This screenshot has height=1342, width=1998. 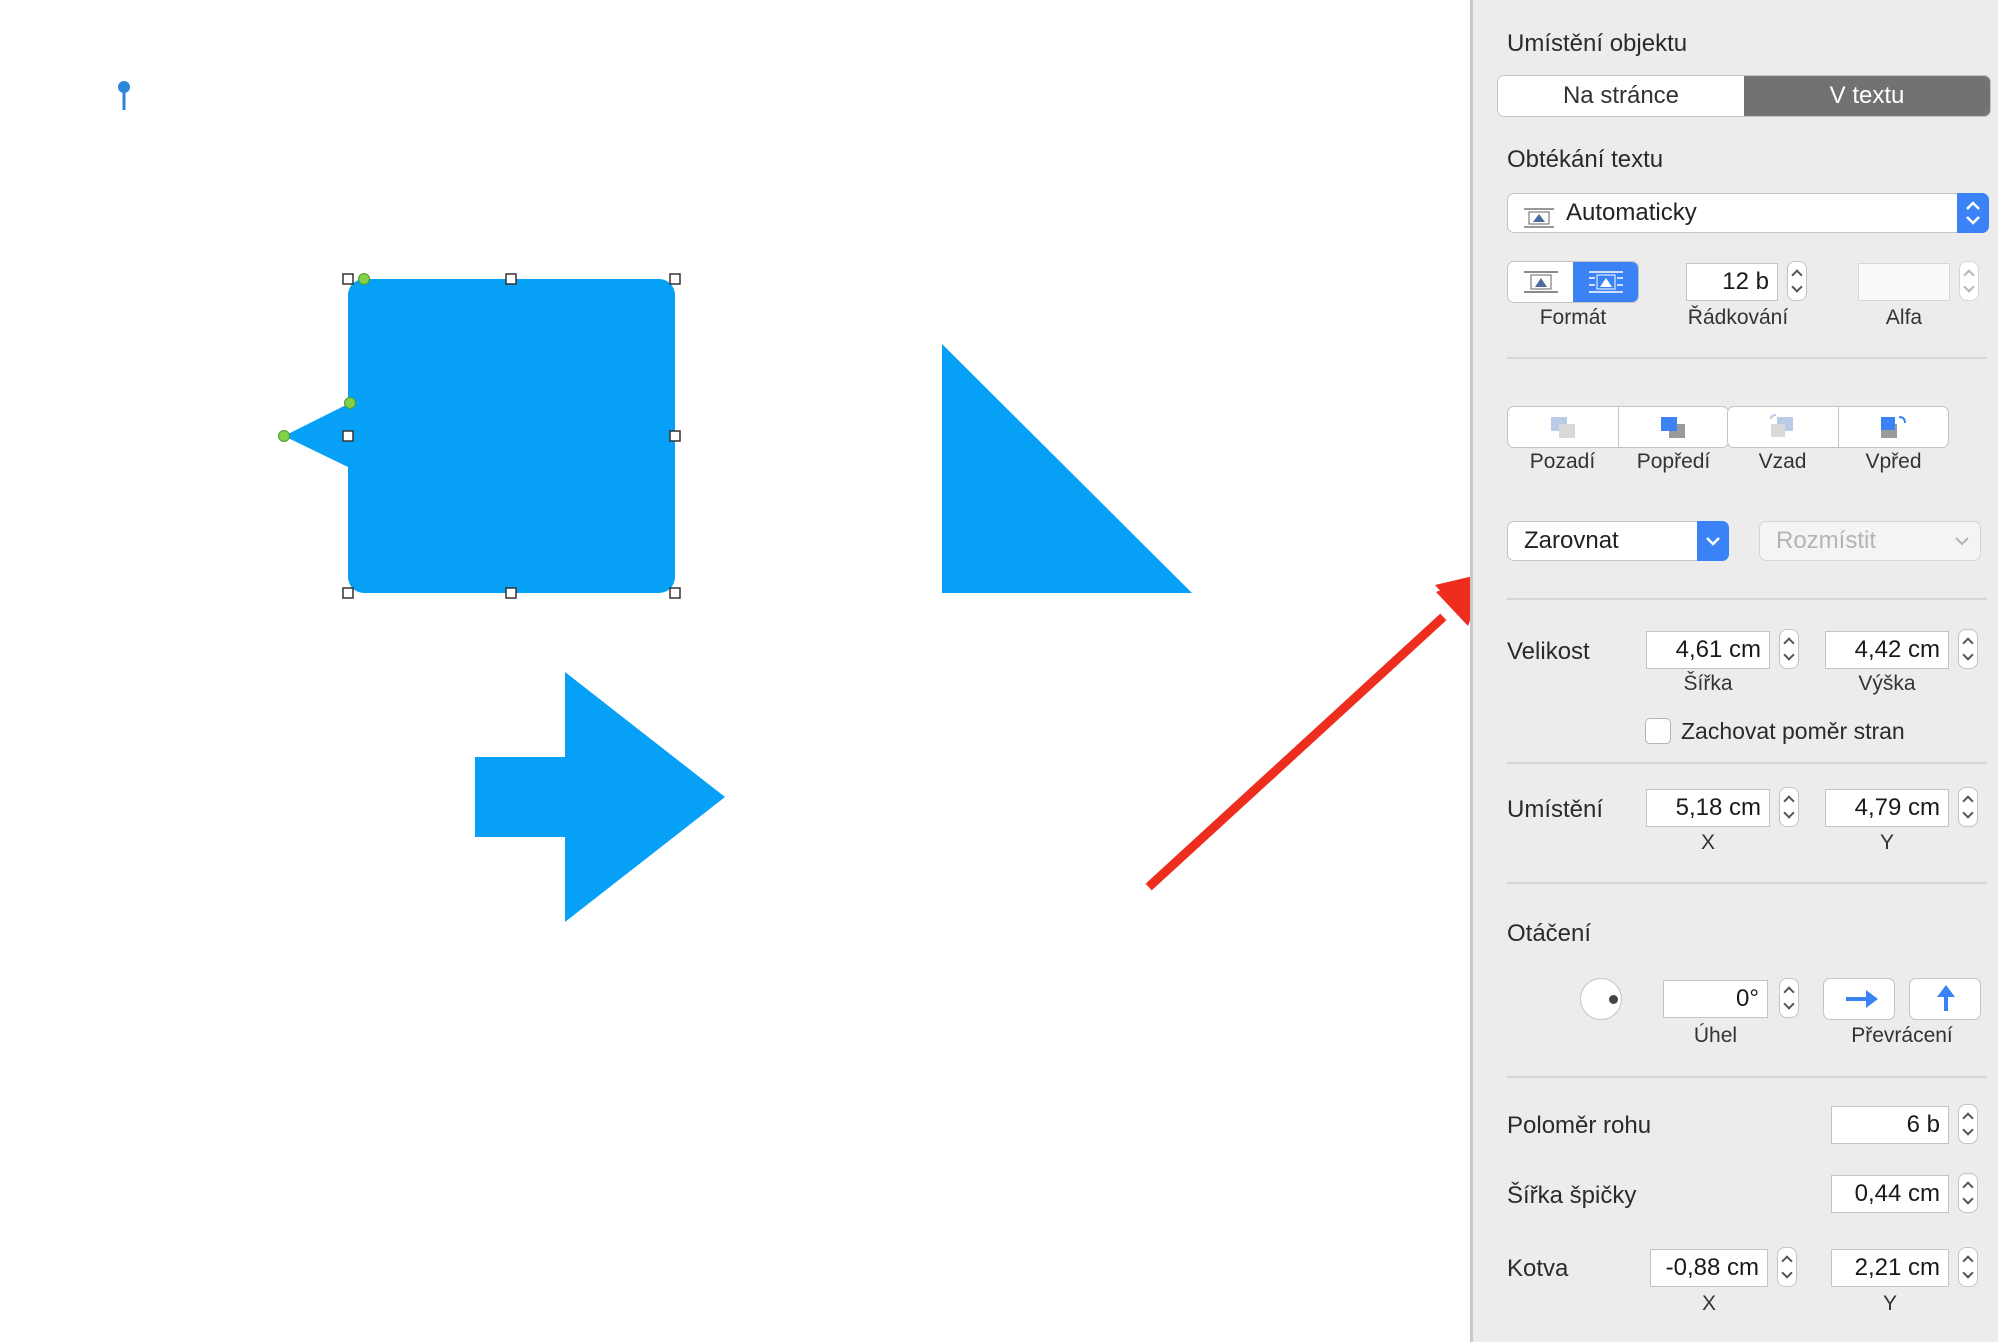 I want to click on send-to-back-button, so click(x=1563, y=427).